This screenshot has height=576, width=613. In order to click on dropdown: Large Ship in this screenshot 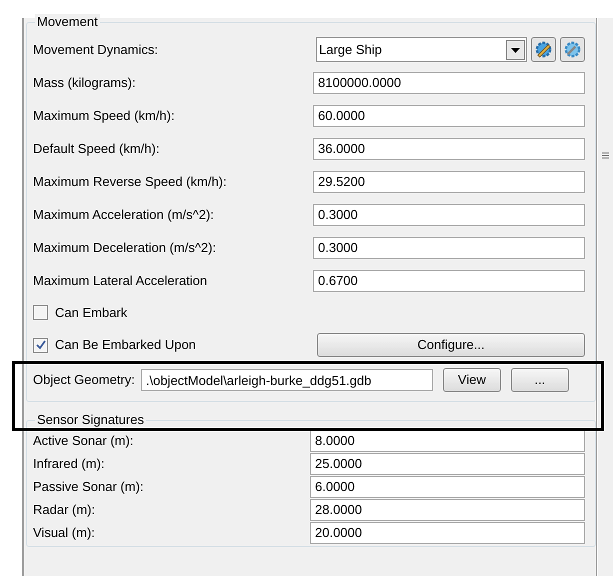, I will do `click(421, 49)`.